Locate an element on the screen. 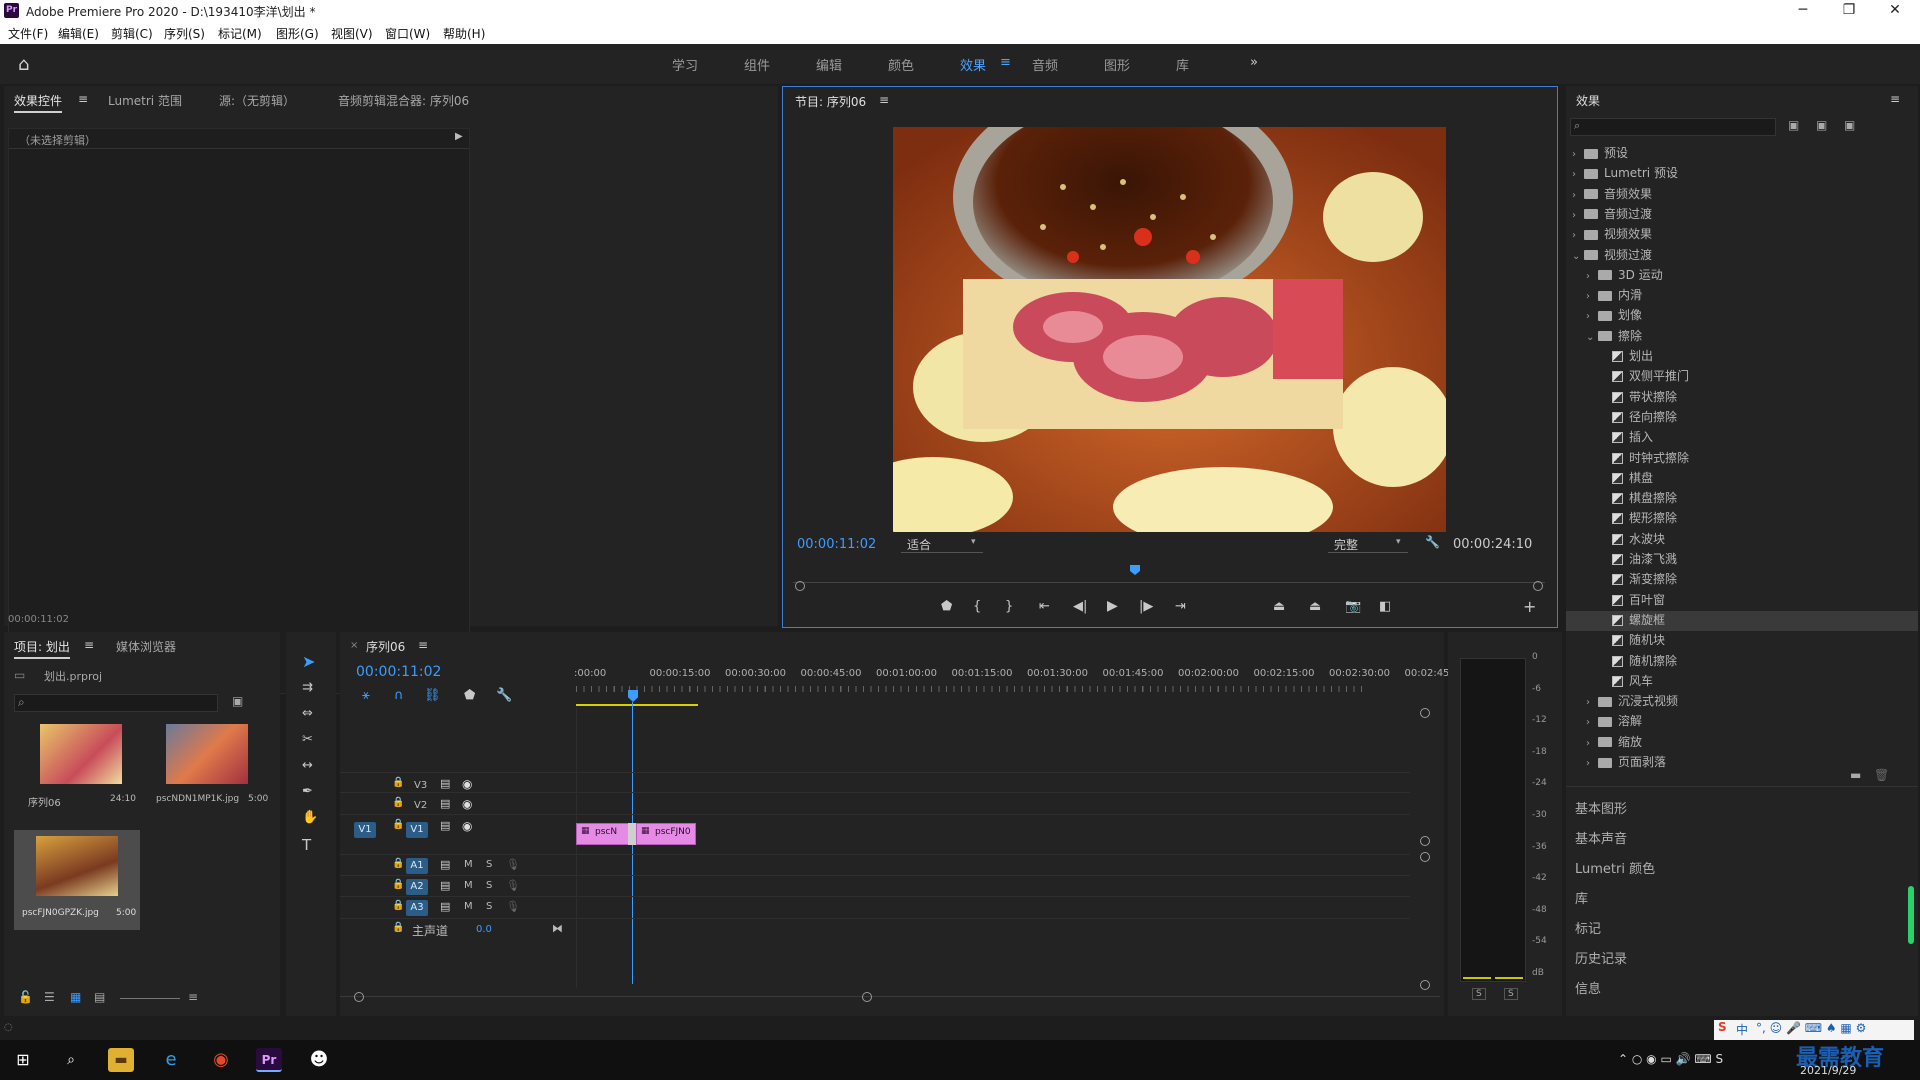  workspace-audio: 音频 is located at coordinates (1045, 64).